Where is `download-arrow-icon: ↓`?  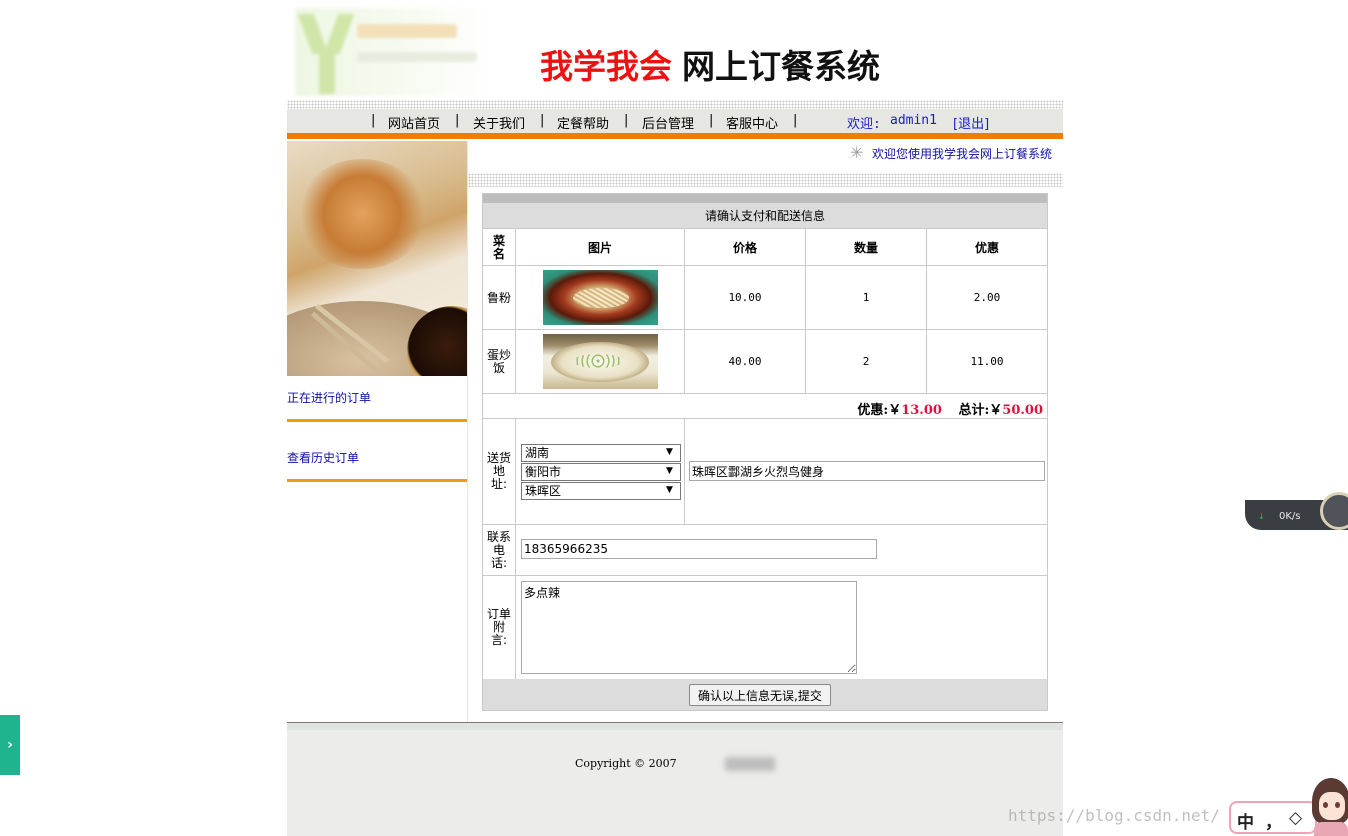
download-arrow-icon: ↓ is located at coordinates (1261, 516).